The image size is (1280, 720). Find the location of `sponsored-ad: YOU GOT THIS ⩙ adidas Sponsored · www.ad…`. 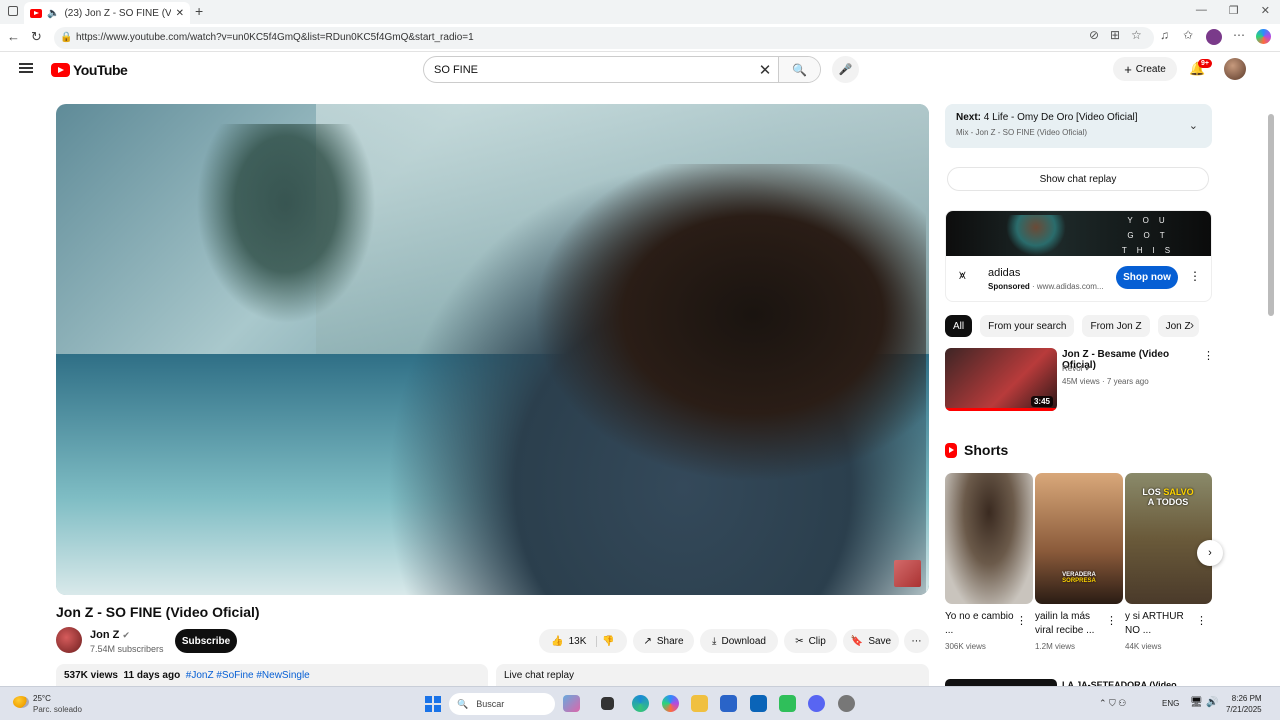

sponsored-ad: YOU GOT THIS ⩙ adidas Sponsored · www.ad… is located at coordinates (1078, 256).